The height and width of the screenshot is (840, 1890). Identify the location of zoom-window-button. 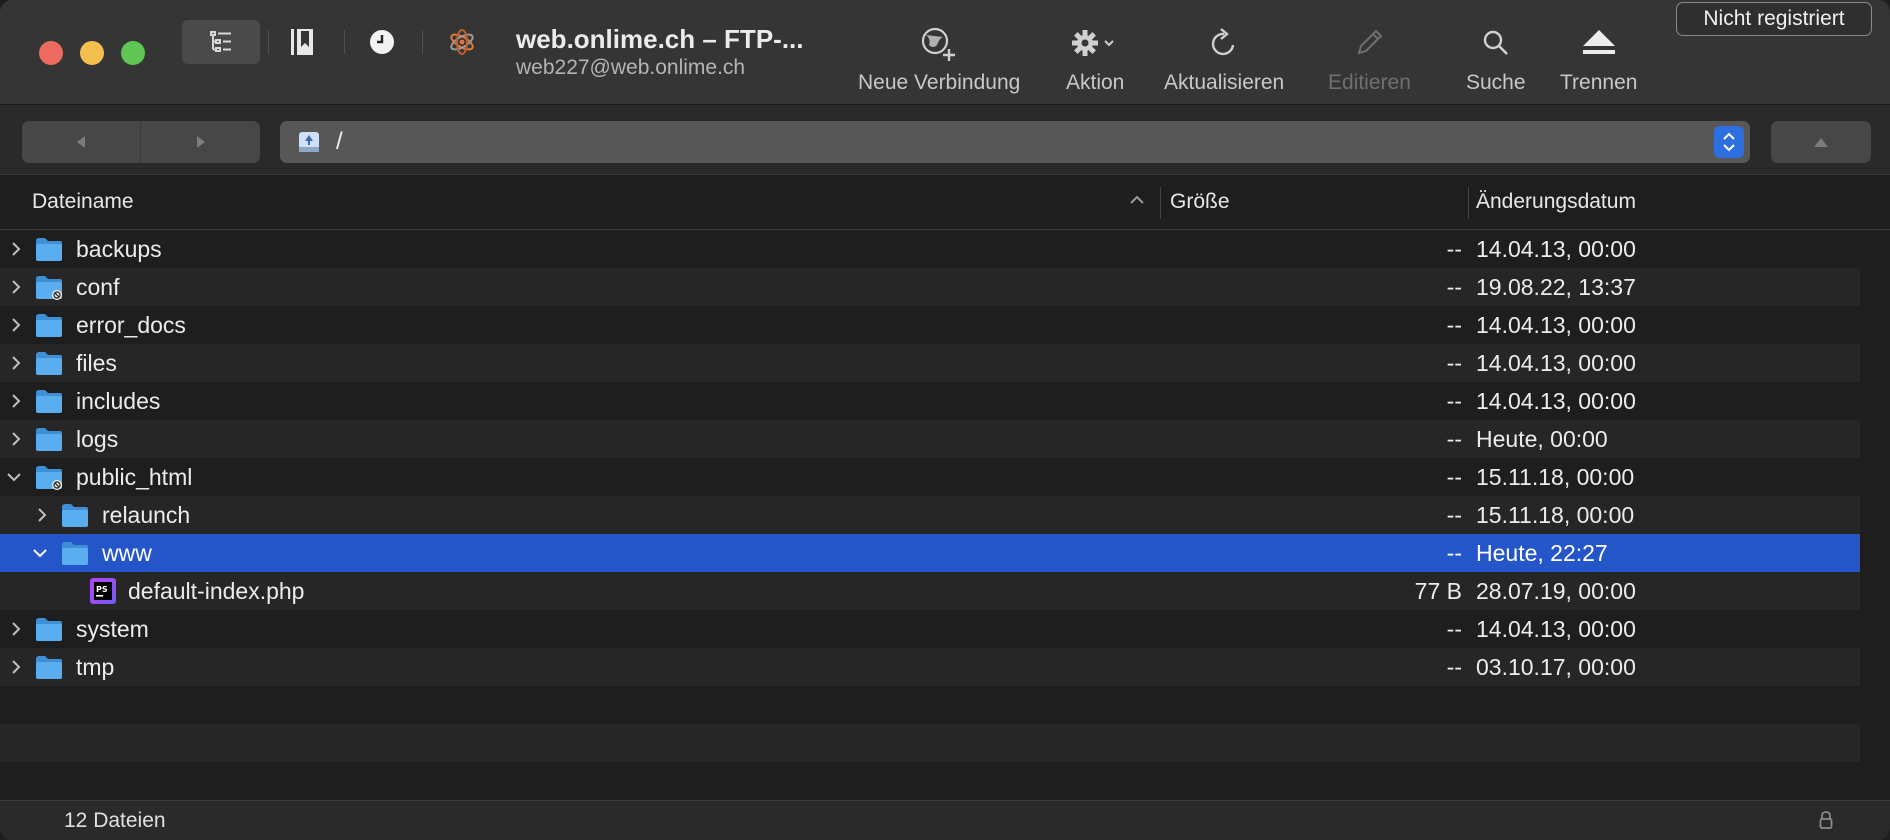
(133, 53).